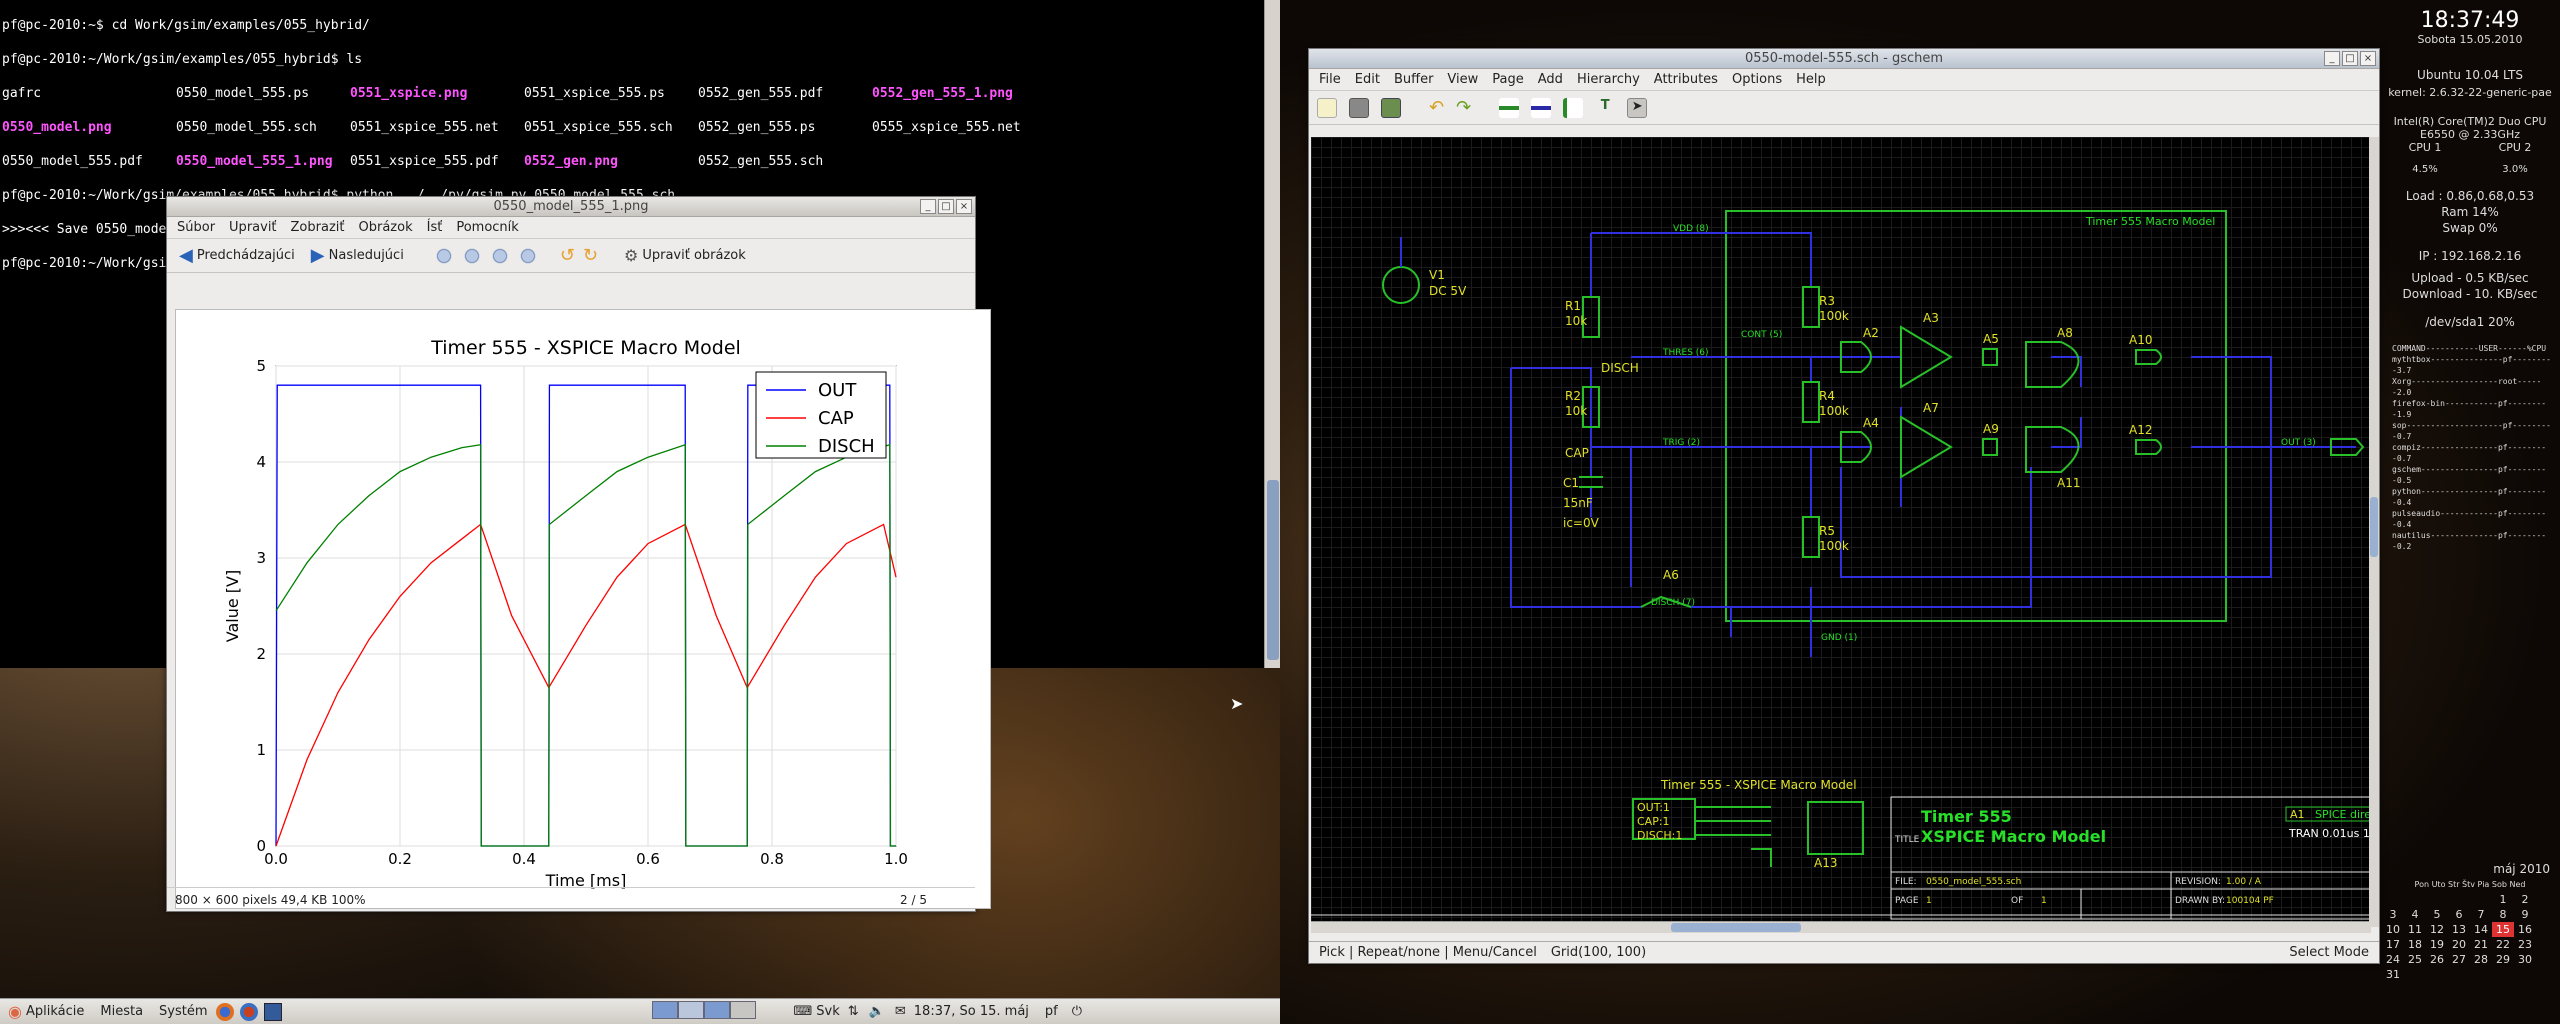  I want to click on comparator-a7, so click(1926, 447).